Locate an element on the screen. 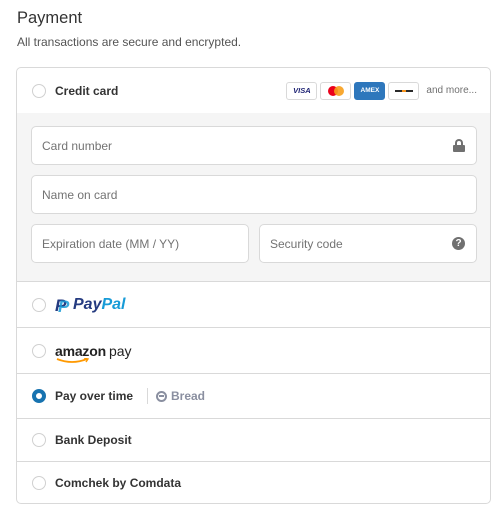 The height and width of the screenshot is (508, 500). page-title: Payment is located at coordinates (50, 18).